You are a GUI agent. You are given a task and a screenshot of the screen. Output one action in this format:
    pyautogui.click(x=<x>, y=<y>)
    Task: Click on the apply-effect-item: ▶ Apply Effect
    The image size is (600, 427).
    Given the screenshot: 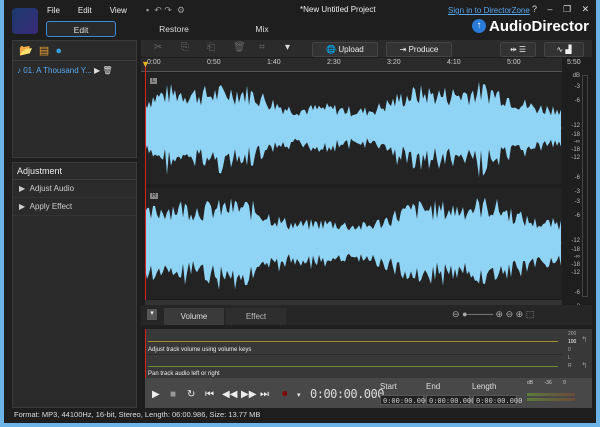 What is the action you would take?
    pyautogui.click(x=74, y=207)
    